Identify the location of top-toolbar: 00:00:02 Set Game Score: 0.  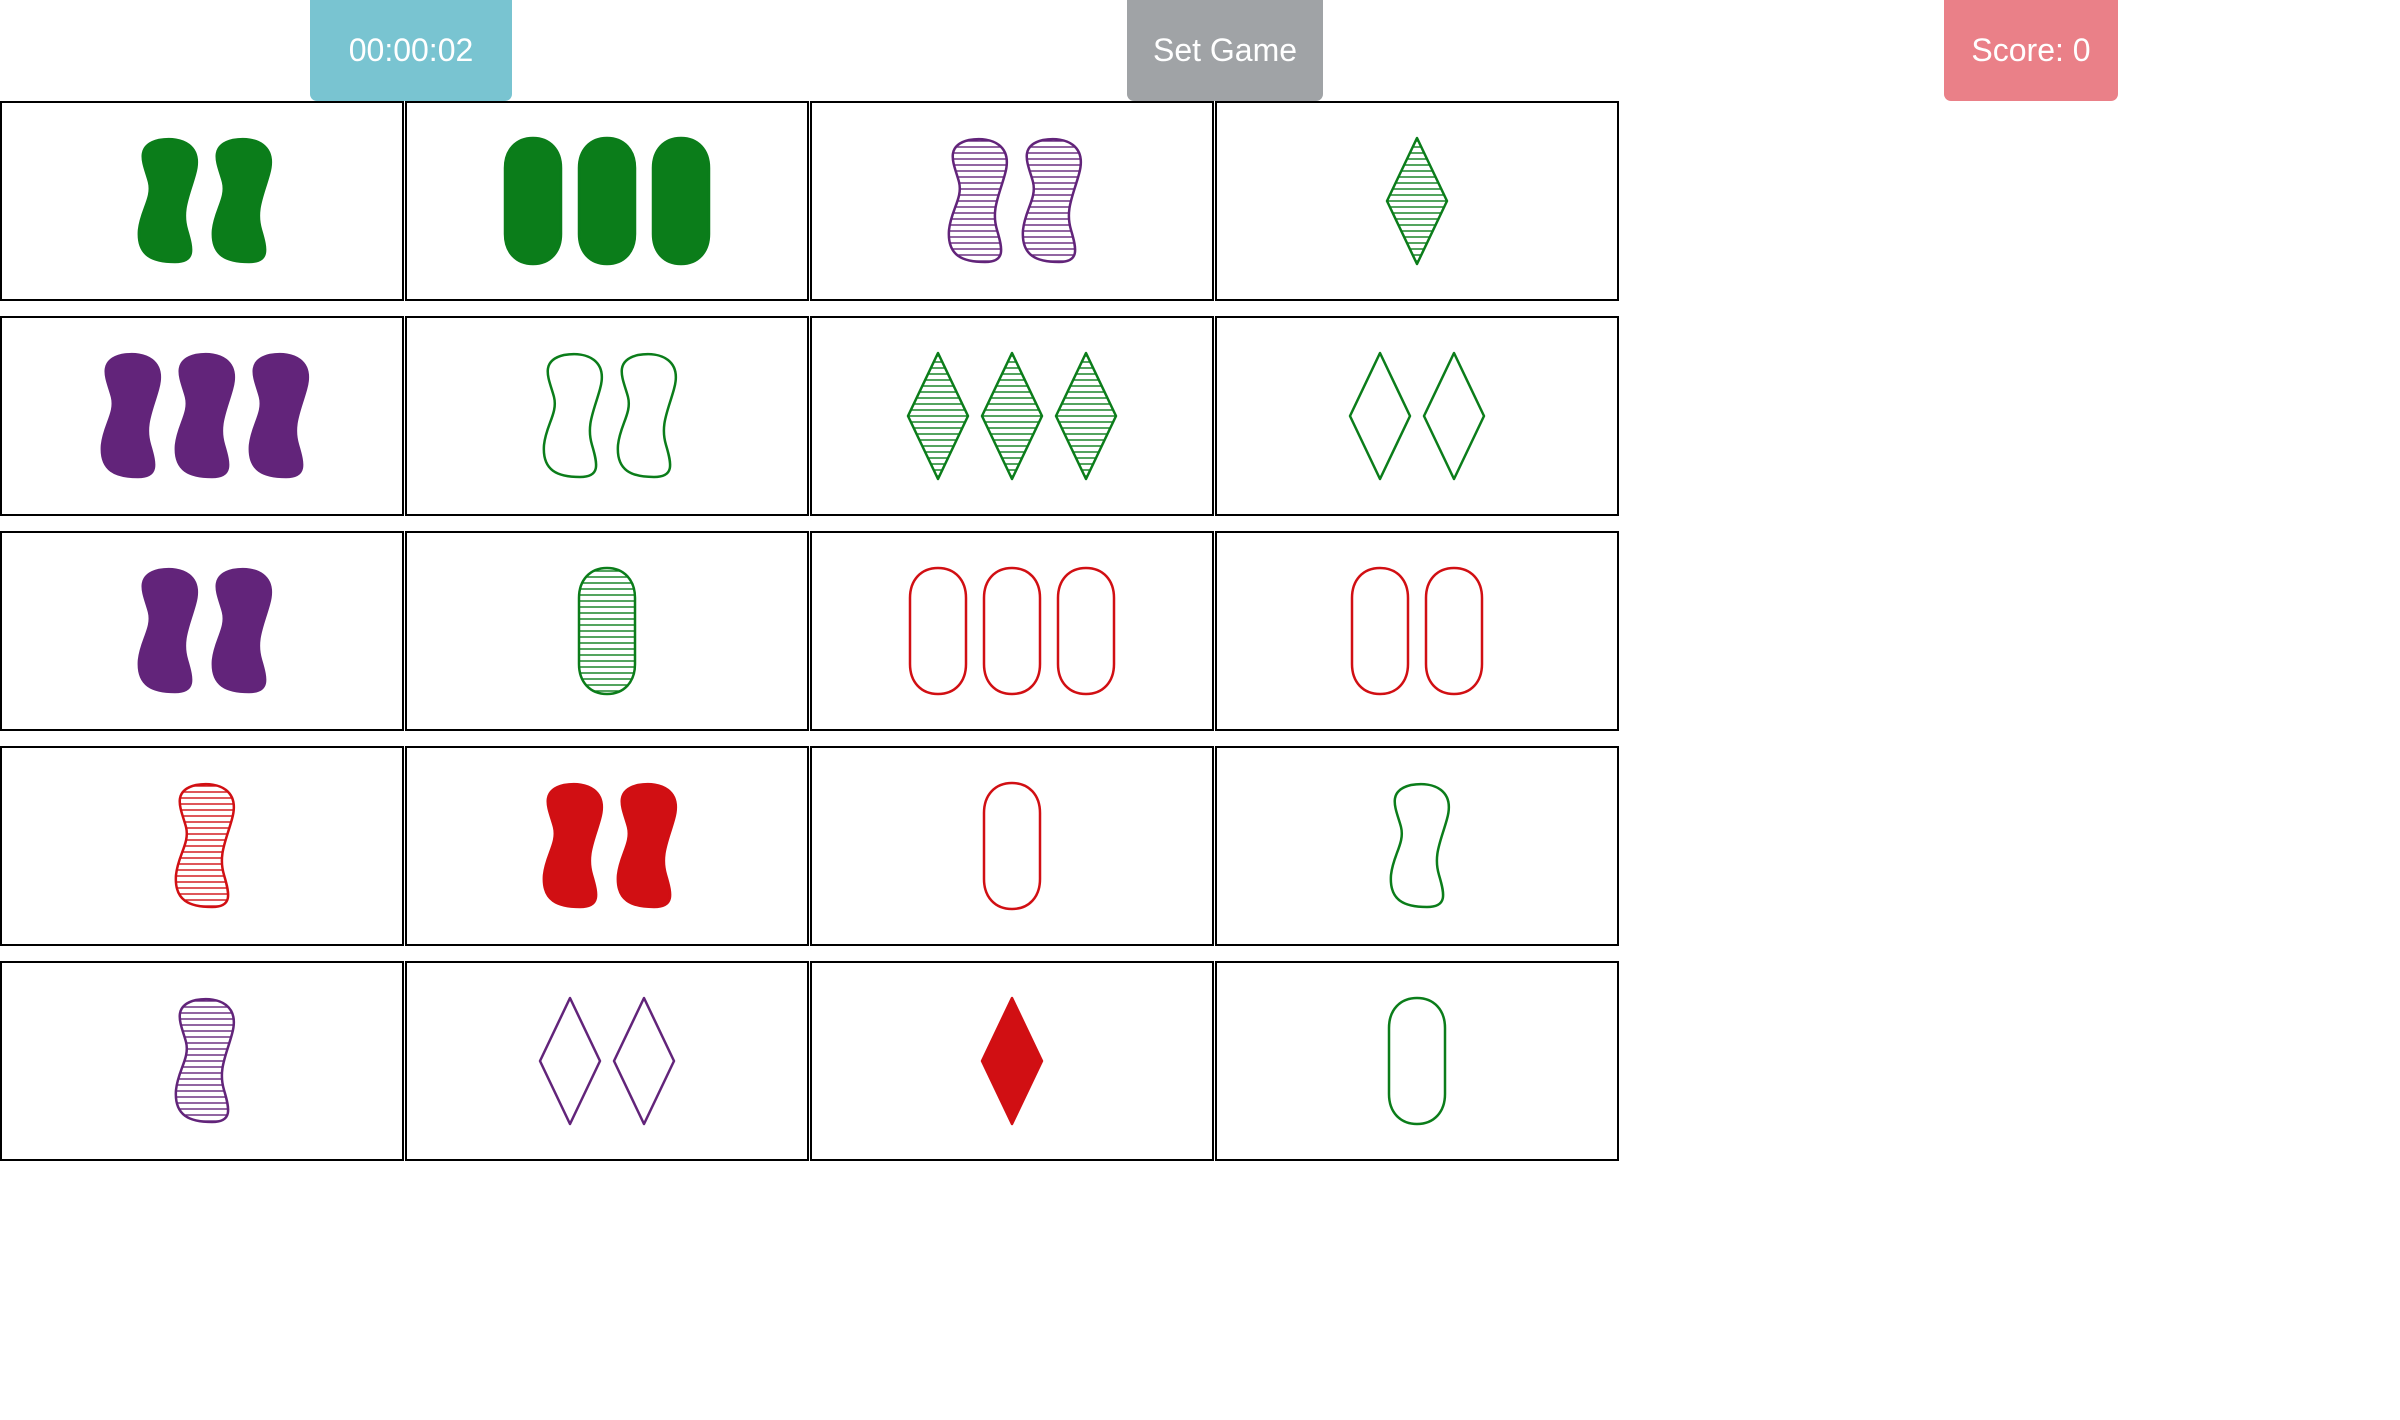
(1200, 50).